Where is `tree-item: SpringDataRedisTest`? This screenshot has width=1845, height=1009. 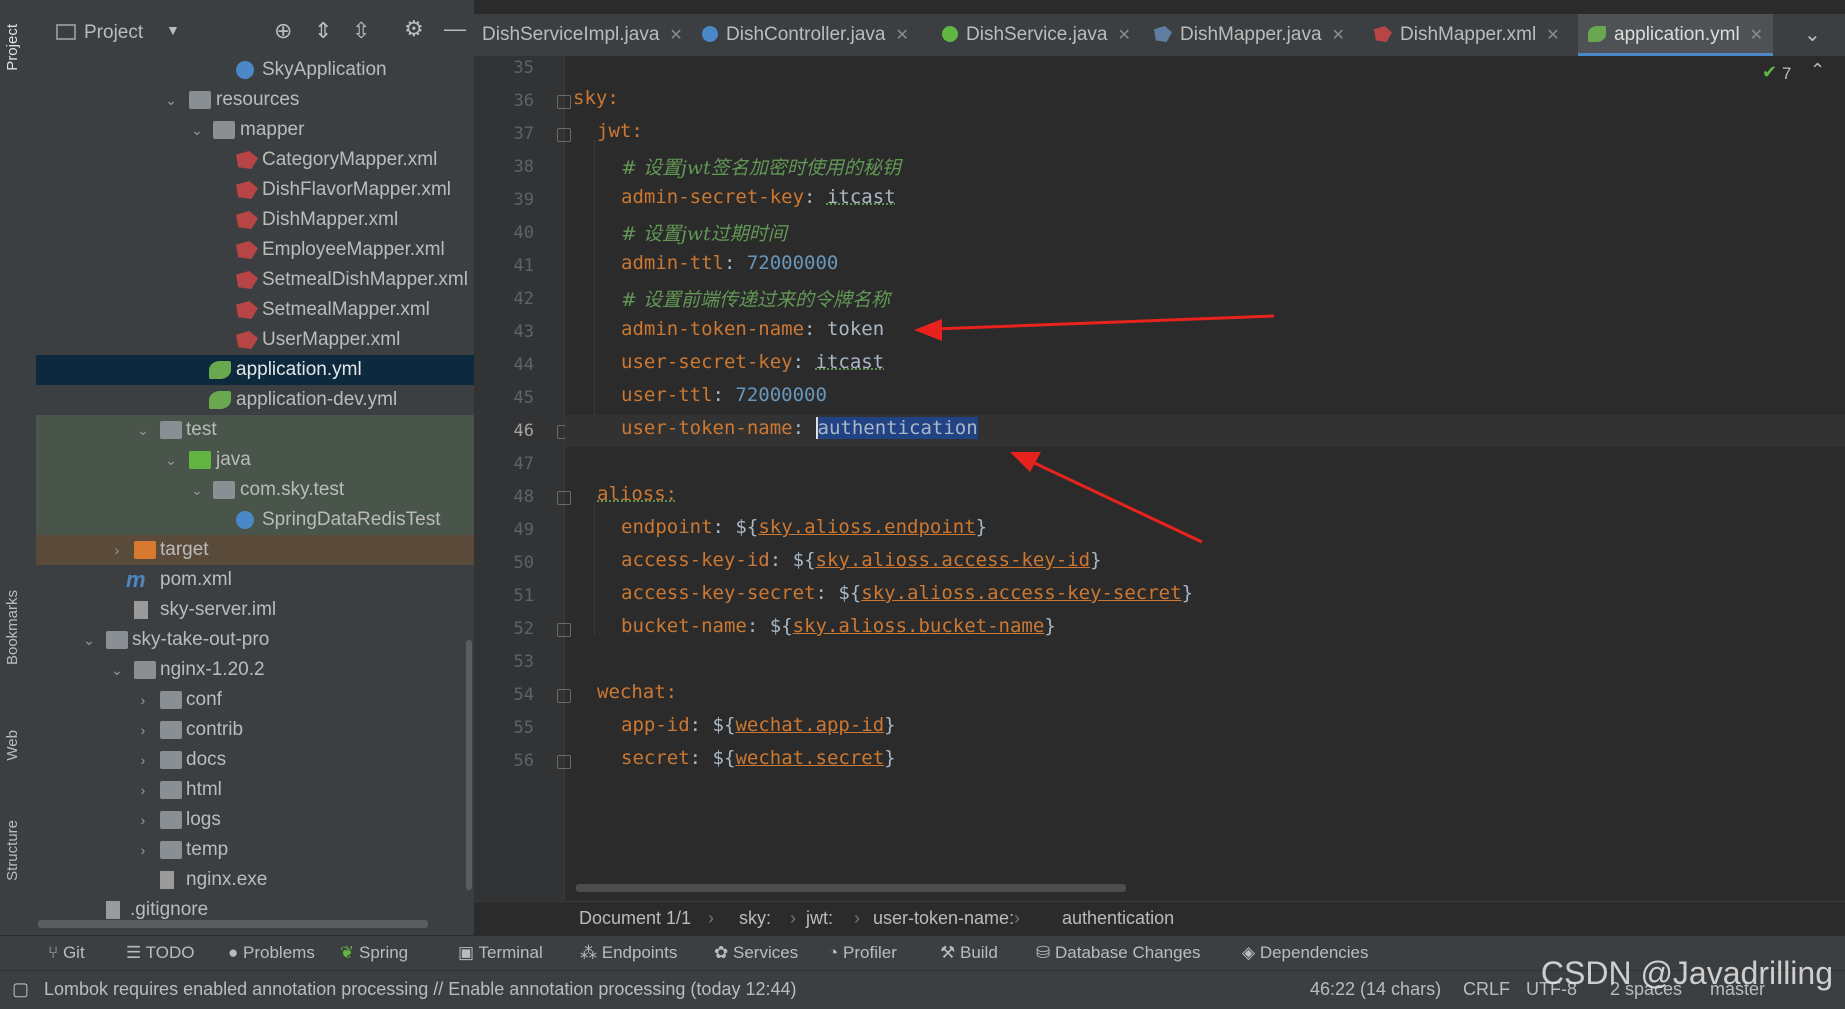 tree-item: SpringDataRedisTest is located at coordinates (255, 520).